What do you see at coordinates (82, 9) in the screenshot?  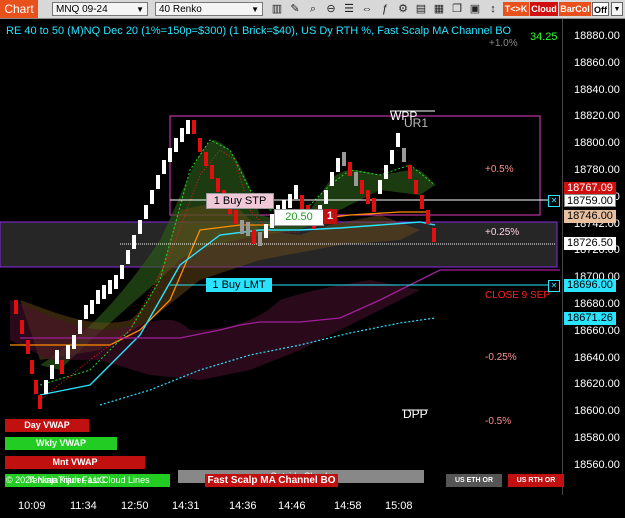 I see `instrument-value: MNQ 09-24` at bounding box center [82, 9].